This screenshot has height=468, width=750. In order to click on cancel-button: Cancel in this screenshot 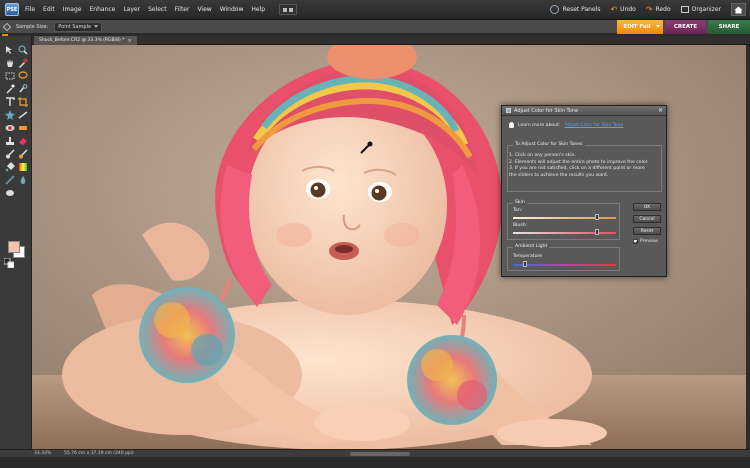, I will do `click(647, 219)`.